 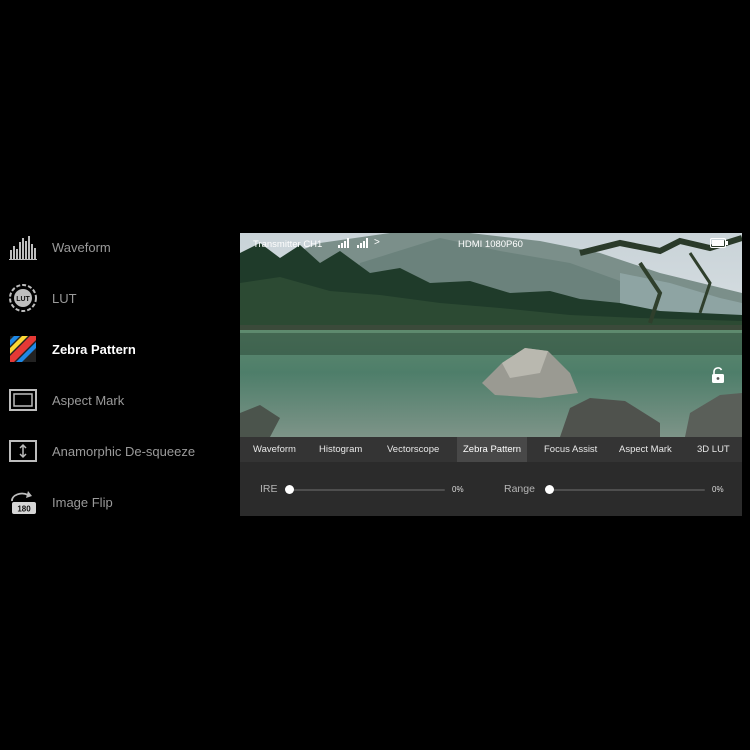 What do you see at coordinates (458, 489) in the screenshot?
I see `ire-value: 0%` at bounding box center [458, 489].